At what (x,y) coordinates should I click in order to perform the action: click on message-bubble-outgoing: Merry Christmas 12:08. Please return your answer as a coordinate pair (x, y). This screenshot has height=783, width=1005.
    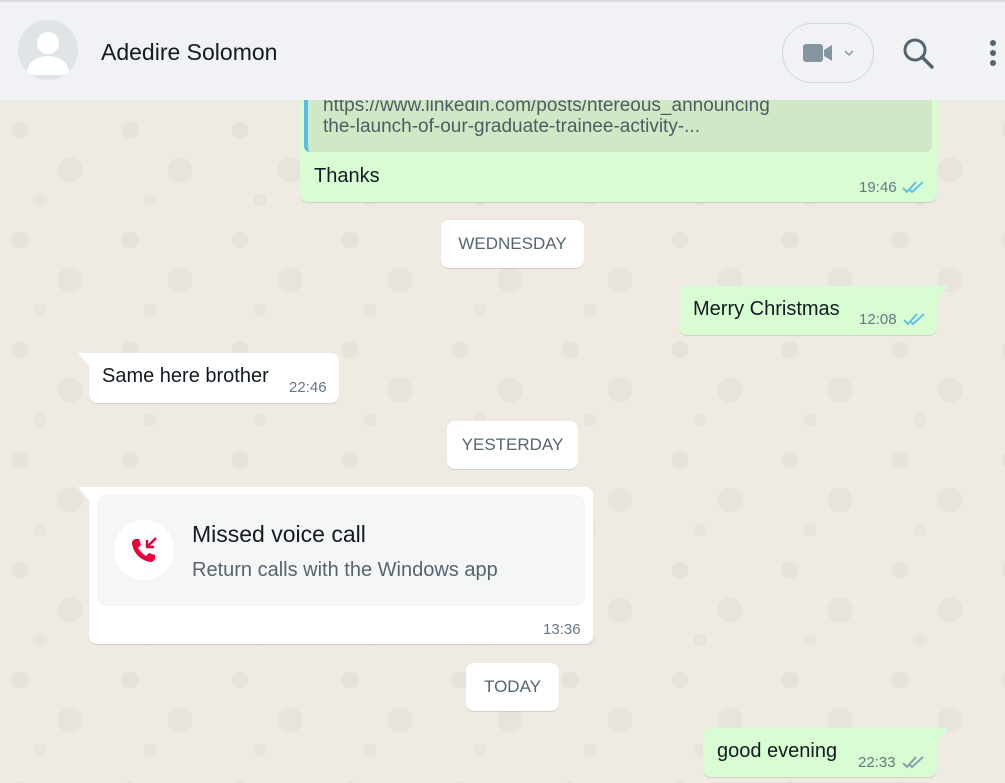
    Looking at the image, I should click on (808, 310).